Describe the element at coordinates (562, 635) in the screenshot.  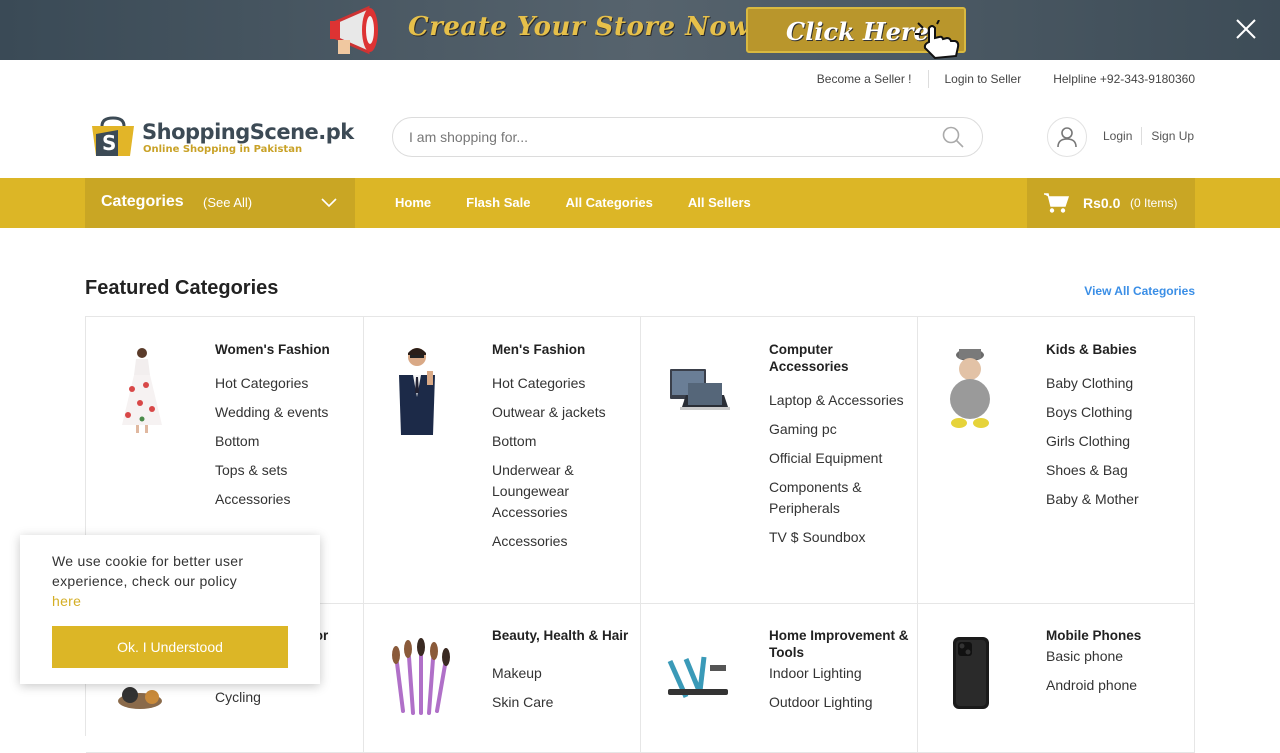
I see `category-name: Beauty, Health & Hair` at that location.